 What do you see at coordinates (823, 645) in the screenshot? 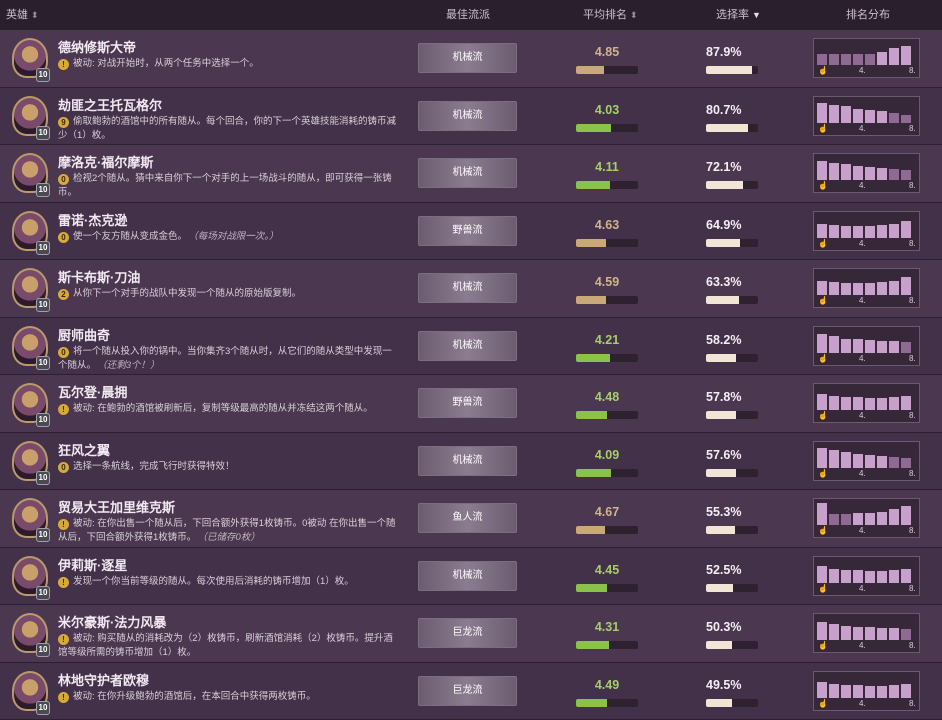
I see `thumb-icon: ☝` at bounding box center [823, 645].